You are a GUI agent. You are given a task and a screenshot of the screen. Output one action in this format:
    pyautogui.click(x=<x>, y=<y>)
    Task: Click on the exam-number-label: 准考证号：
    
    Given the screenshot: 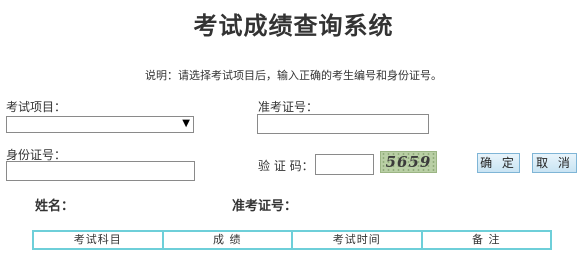 What is the action you would take?
    pyautogui.click(x=288, y=107)
    